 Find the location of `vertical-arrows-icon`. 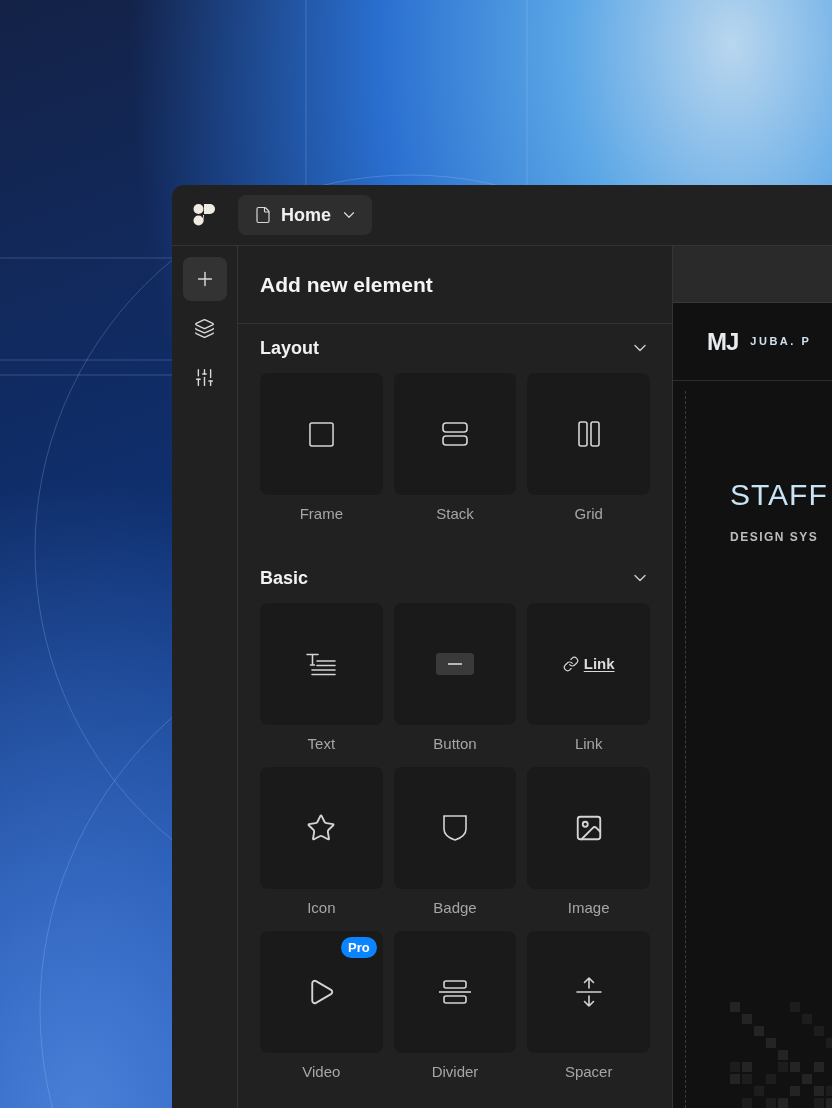

vertical-arrows-icon is located at coordinates (588, 992).